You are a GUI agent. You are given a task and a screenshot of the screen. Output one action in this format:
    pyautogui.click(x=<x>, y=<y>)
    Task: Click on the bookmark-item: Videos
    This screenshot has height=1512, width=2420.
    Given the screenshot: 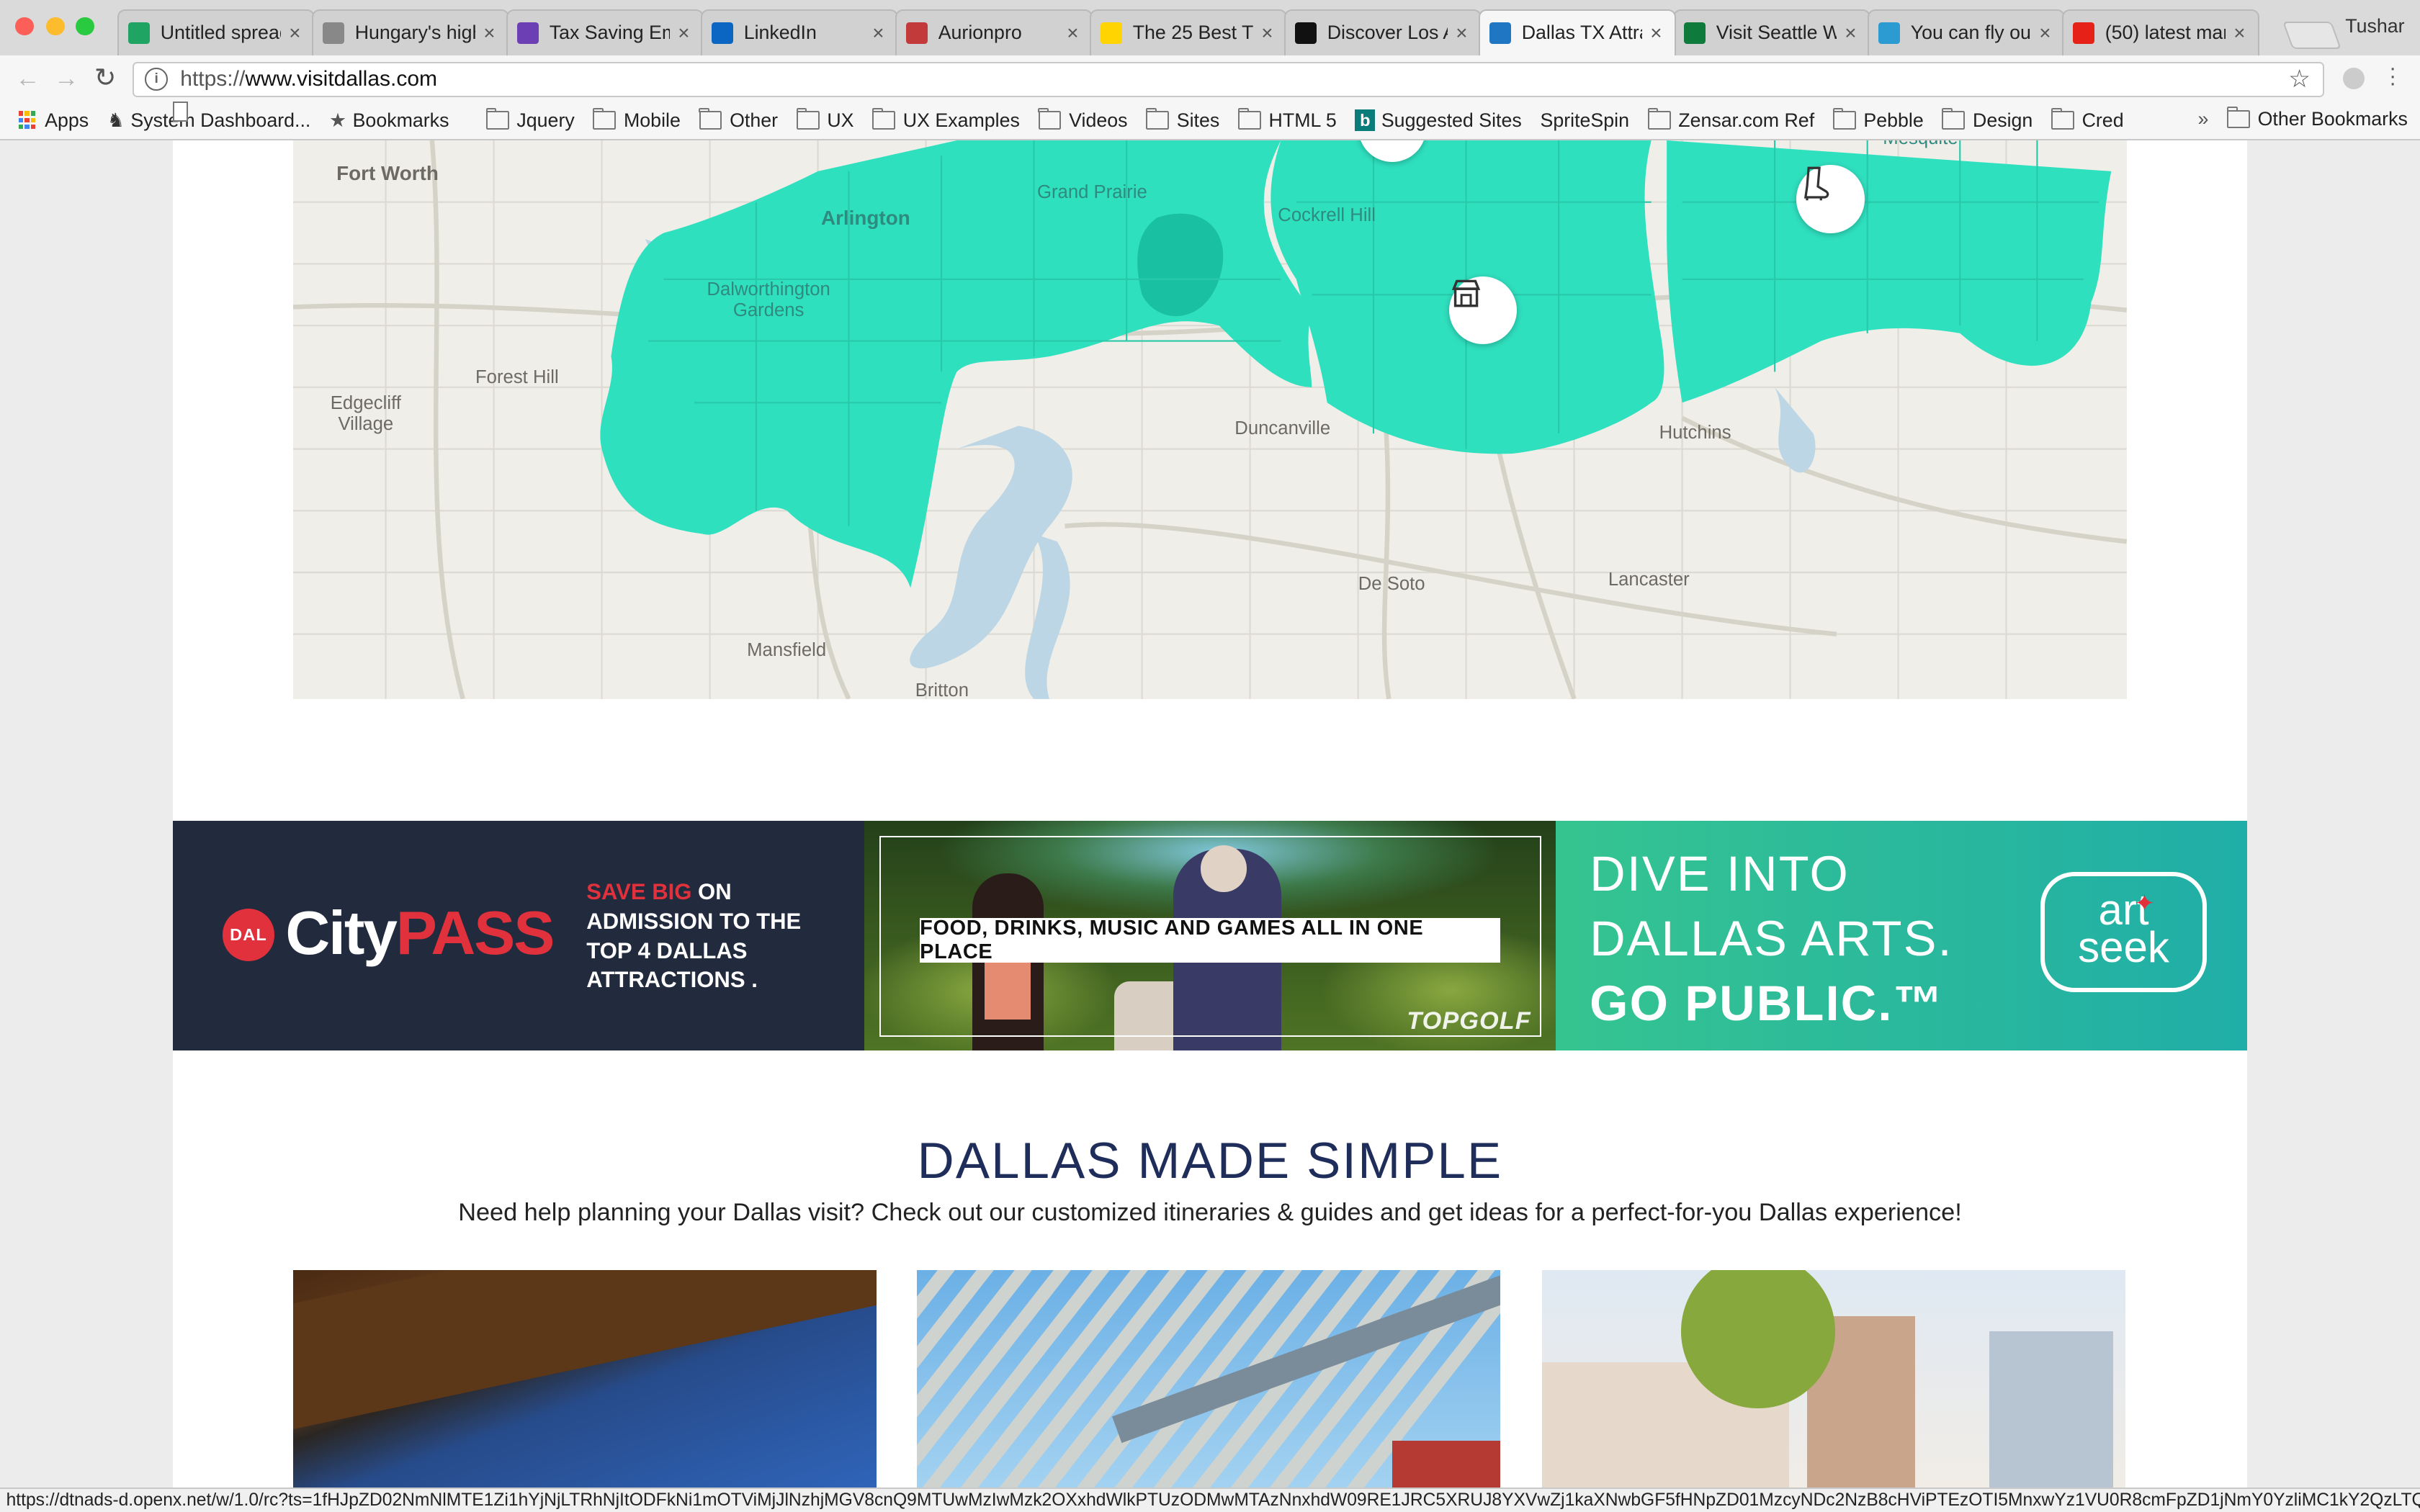 What is the action you would take?
    pyautogui.click(x=1083, y=120)
    